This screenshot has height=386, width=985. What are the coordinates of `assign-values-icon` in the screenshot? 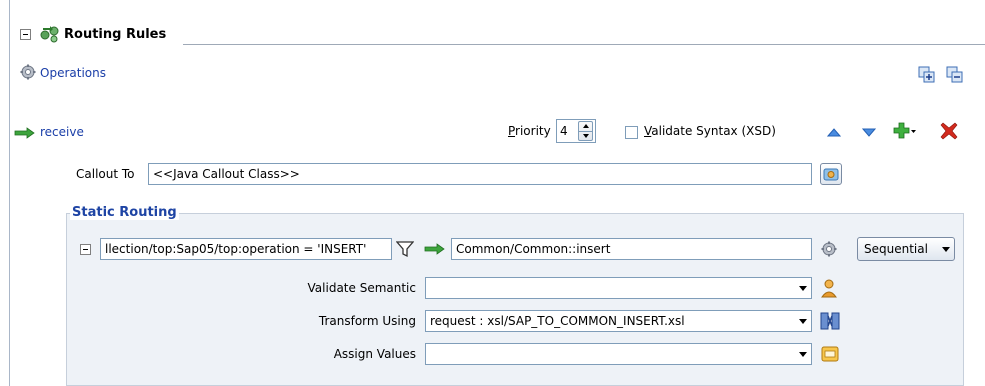 It's located at (830, 354).